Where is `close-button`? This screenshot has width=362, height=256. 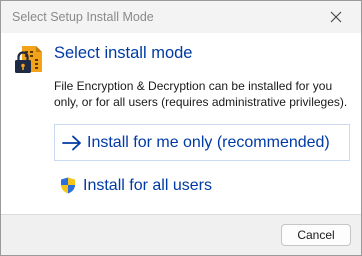
close-button is located at coordinates (336, 17).